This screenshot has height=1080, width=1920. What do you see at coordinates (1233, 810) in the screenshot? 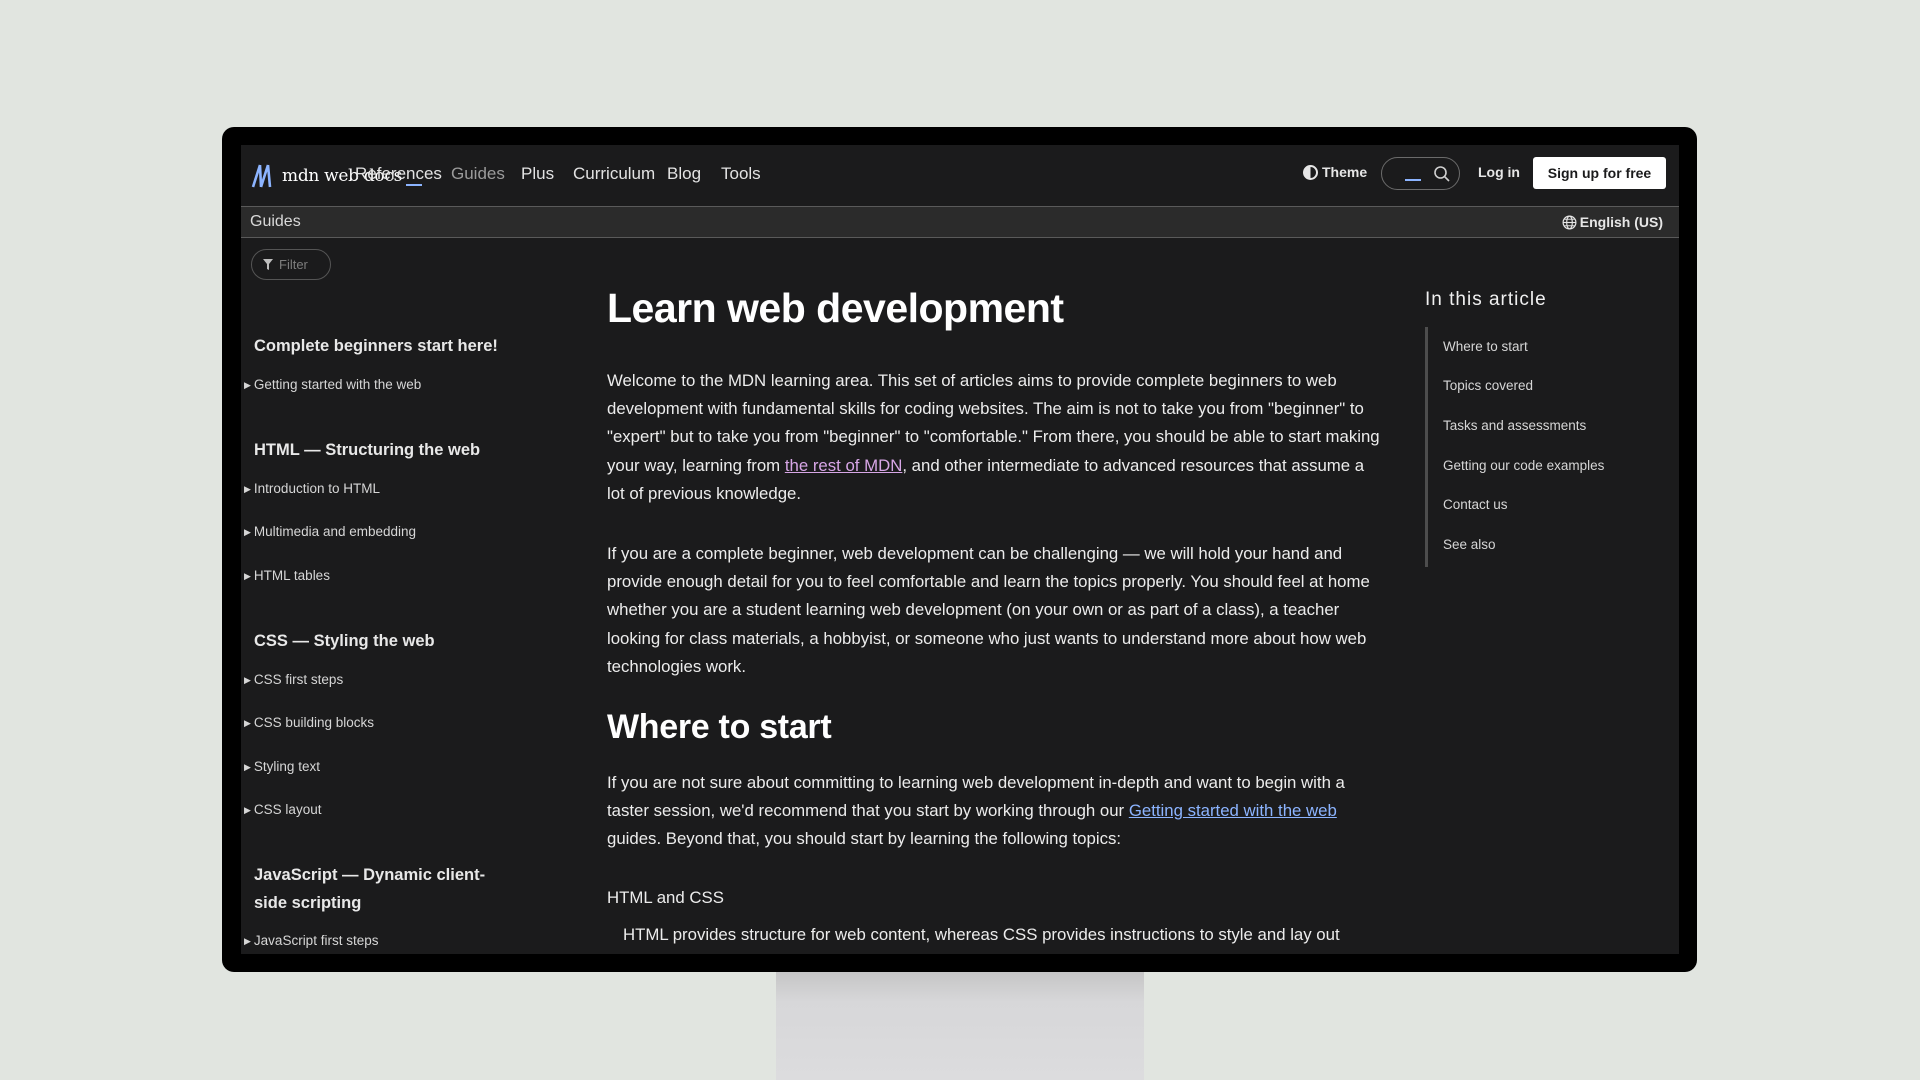
I see `getting-started-link: Getting started with the web` at bounding box center [1233, 810].